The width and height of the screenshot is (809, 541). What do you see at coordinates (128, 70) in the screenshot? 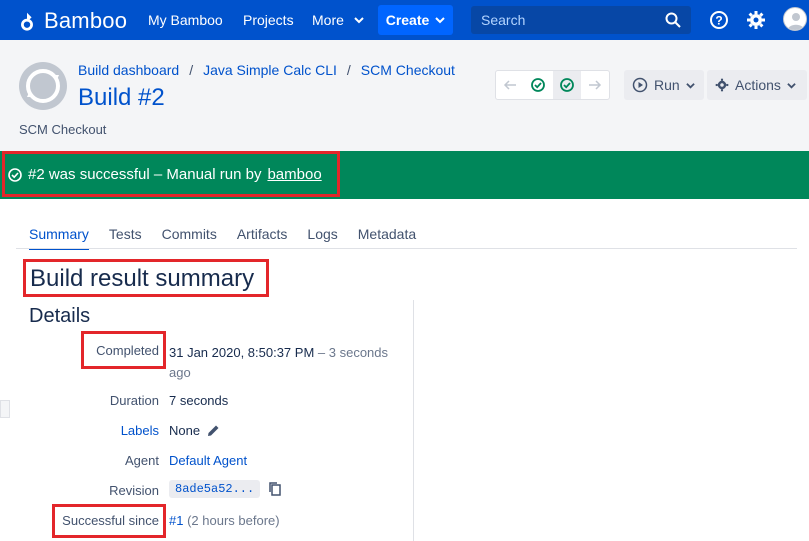
I see `breadcrumb-build-dashboard: Build dashboard` at bounding box center [128, 70].